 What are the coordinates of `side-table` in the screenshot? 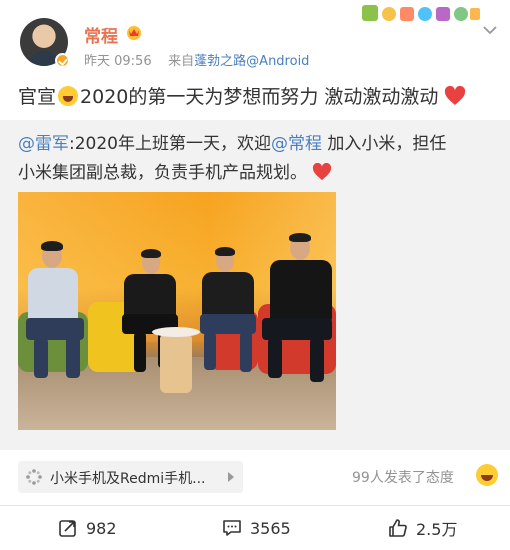 It's located at (176, 360).